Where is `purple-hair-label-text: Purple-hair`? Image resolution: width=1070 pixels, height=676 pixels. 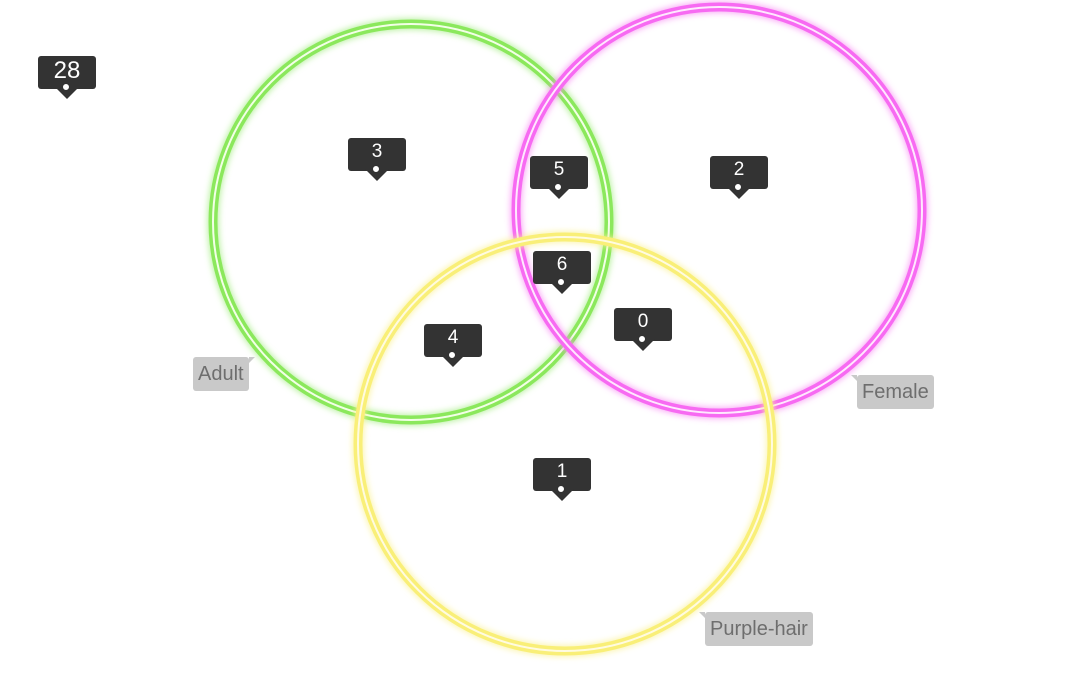
purple-hair-label-text: Purple-hair is located at coordinates (759, 629).